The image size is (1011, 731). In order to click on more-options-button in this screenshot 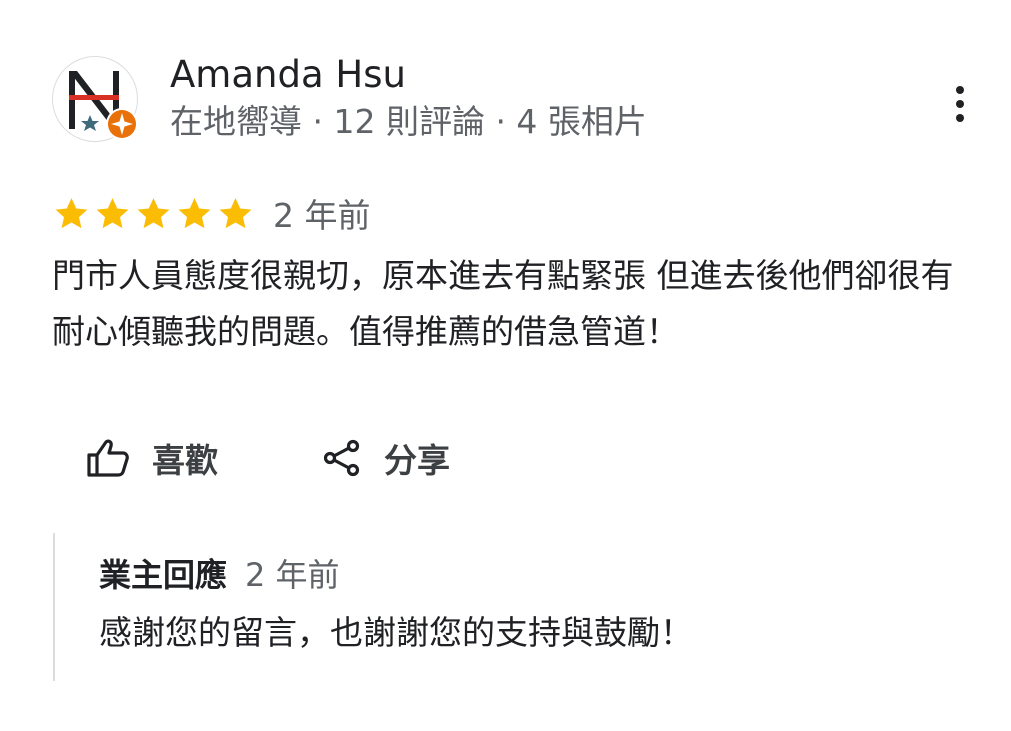, I will do `click(960, 104)`.